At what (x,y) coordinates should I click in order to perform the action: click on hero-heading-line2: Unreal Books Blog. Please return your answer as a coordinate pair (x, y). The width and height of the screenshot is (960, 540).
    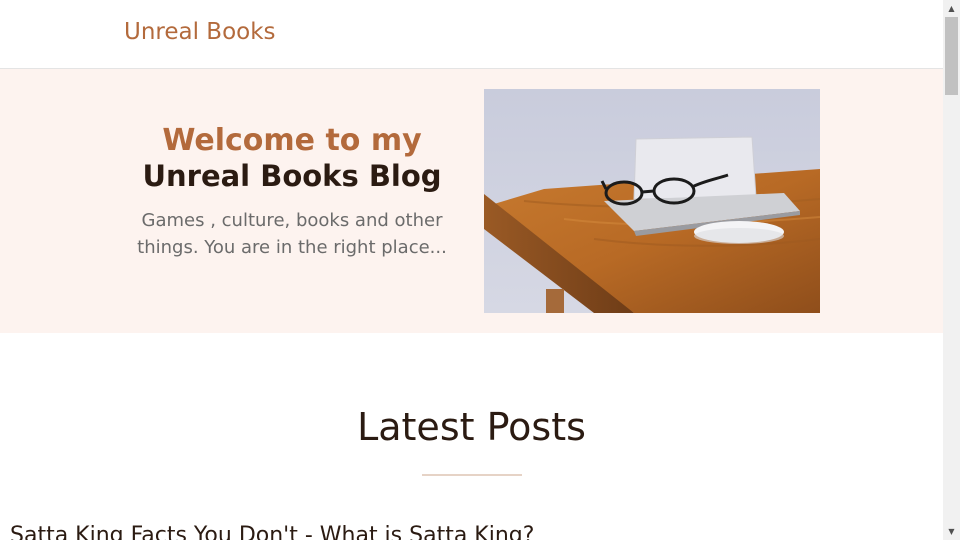
    Looking at the image, I should click on (292, 176).